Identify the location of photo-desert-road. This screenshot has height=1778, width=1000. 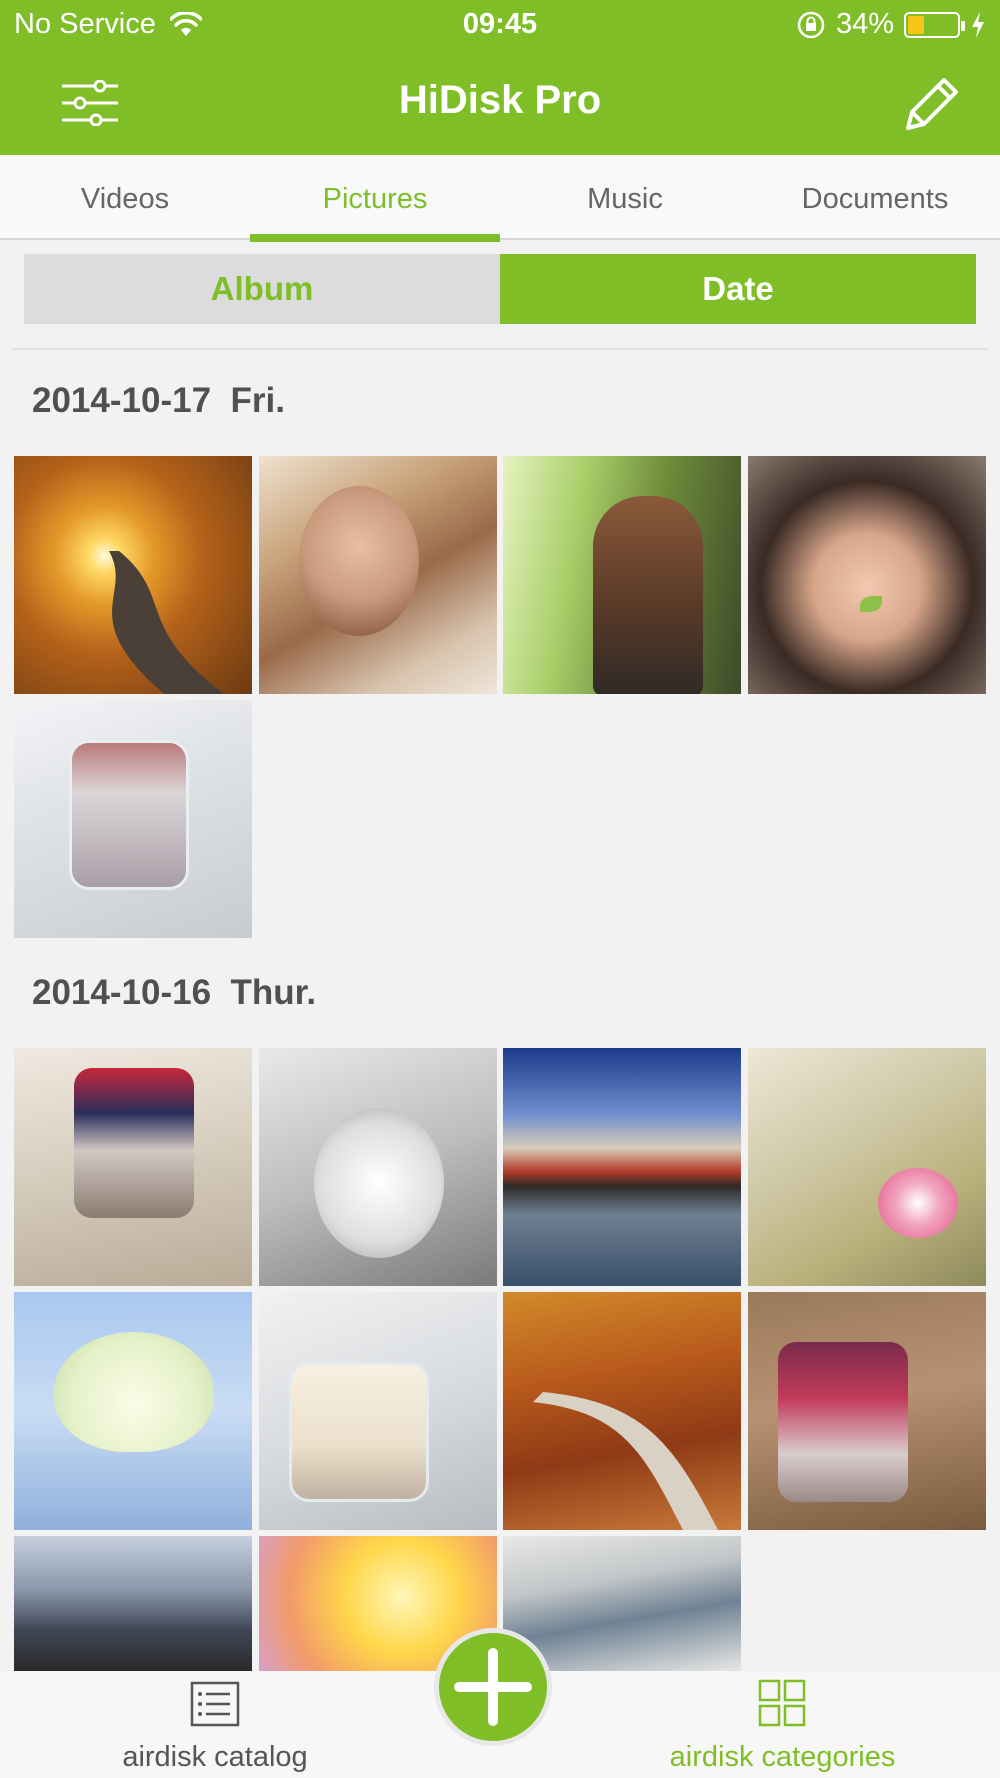
(133, 1603).